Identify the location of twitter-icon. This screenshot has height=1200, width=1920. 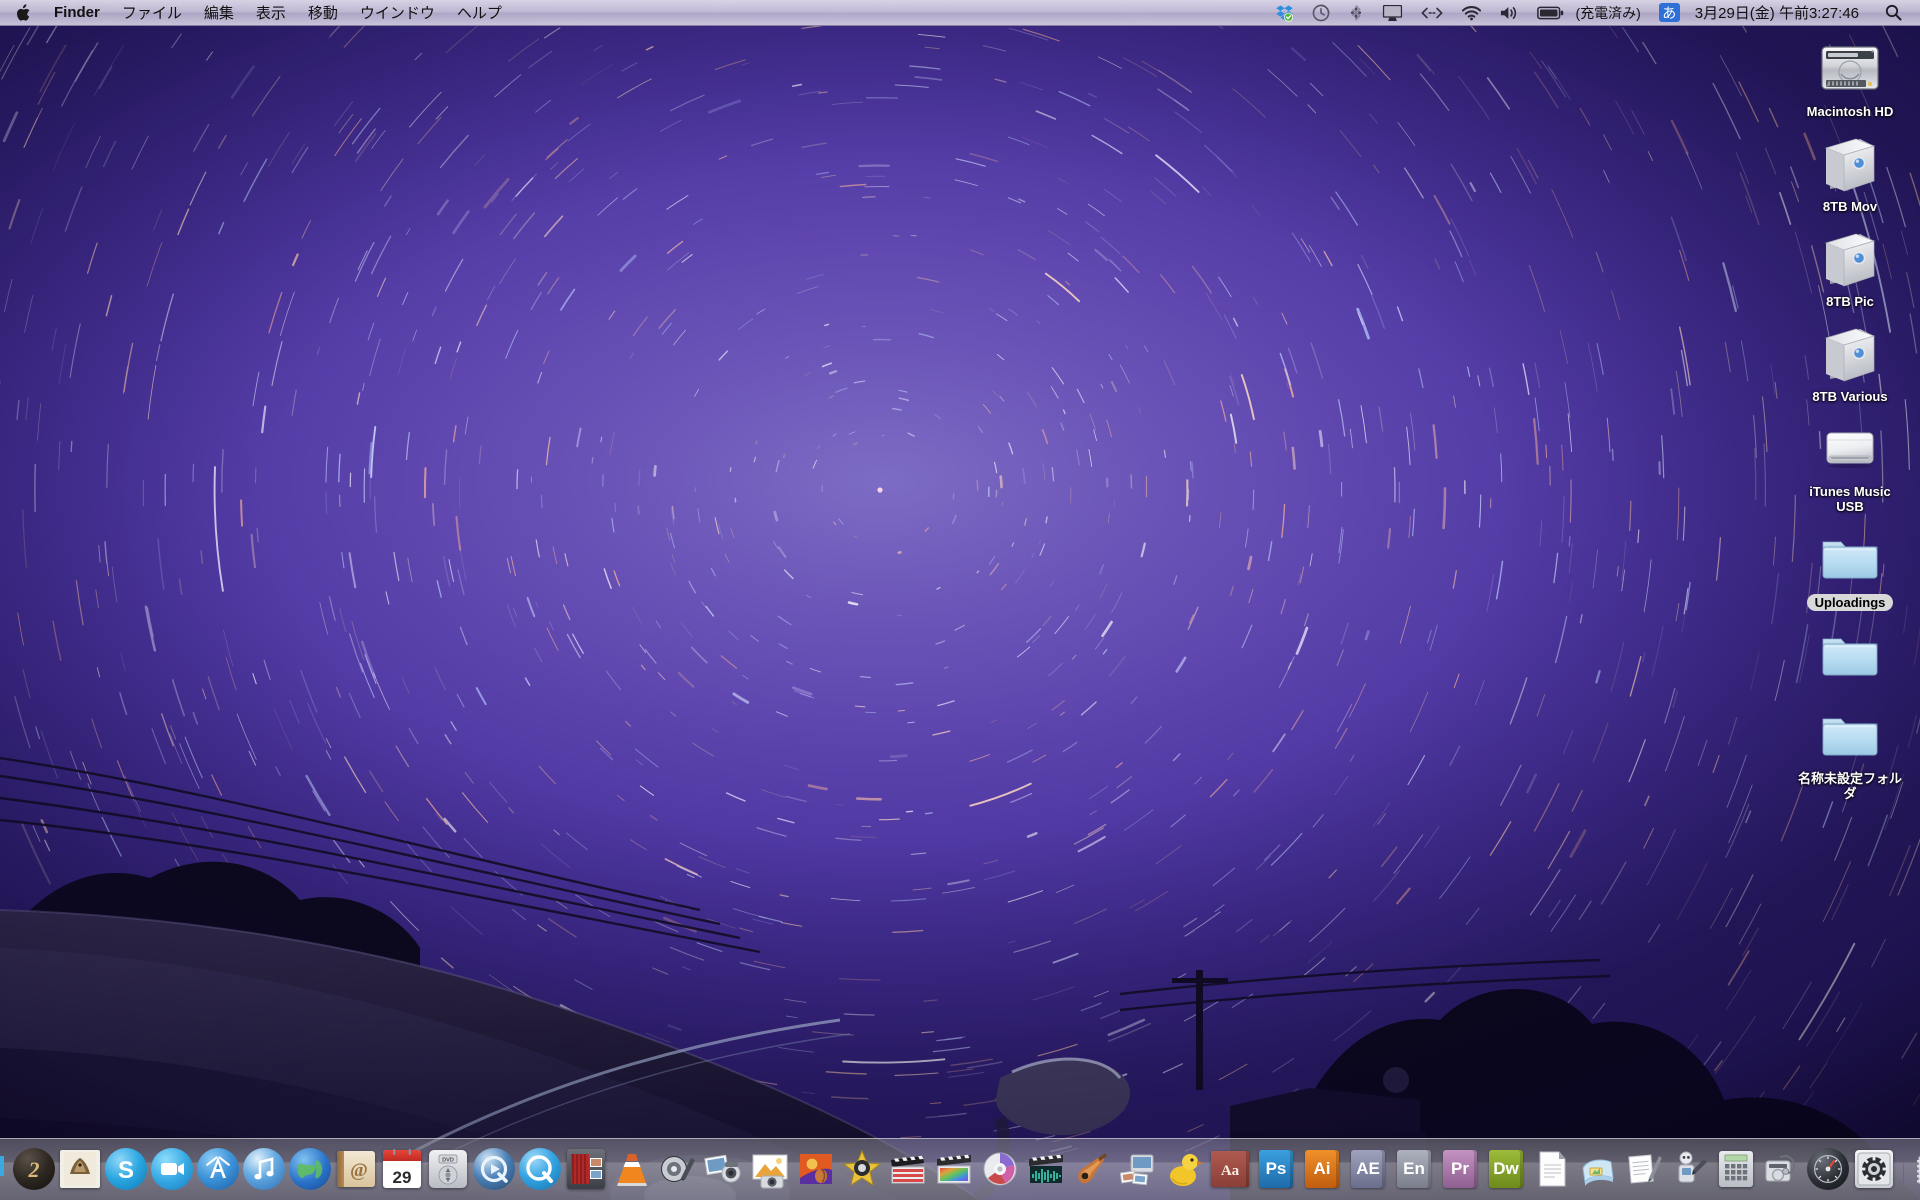
(4, 1169).